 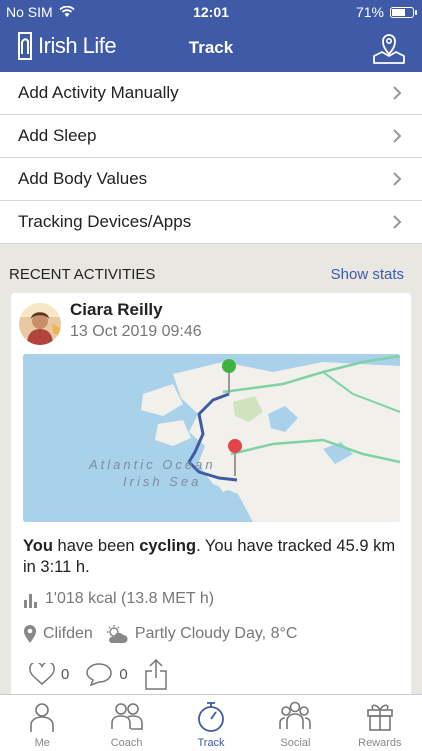 I want to click on comment-icon, so click(x=99, y=674).